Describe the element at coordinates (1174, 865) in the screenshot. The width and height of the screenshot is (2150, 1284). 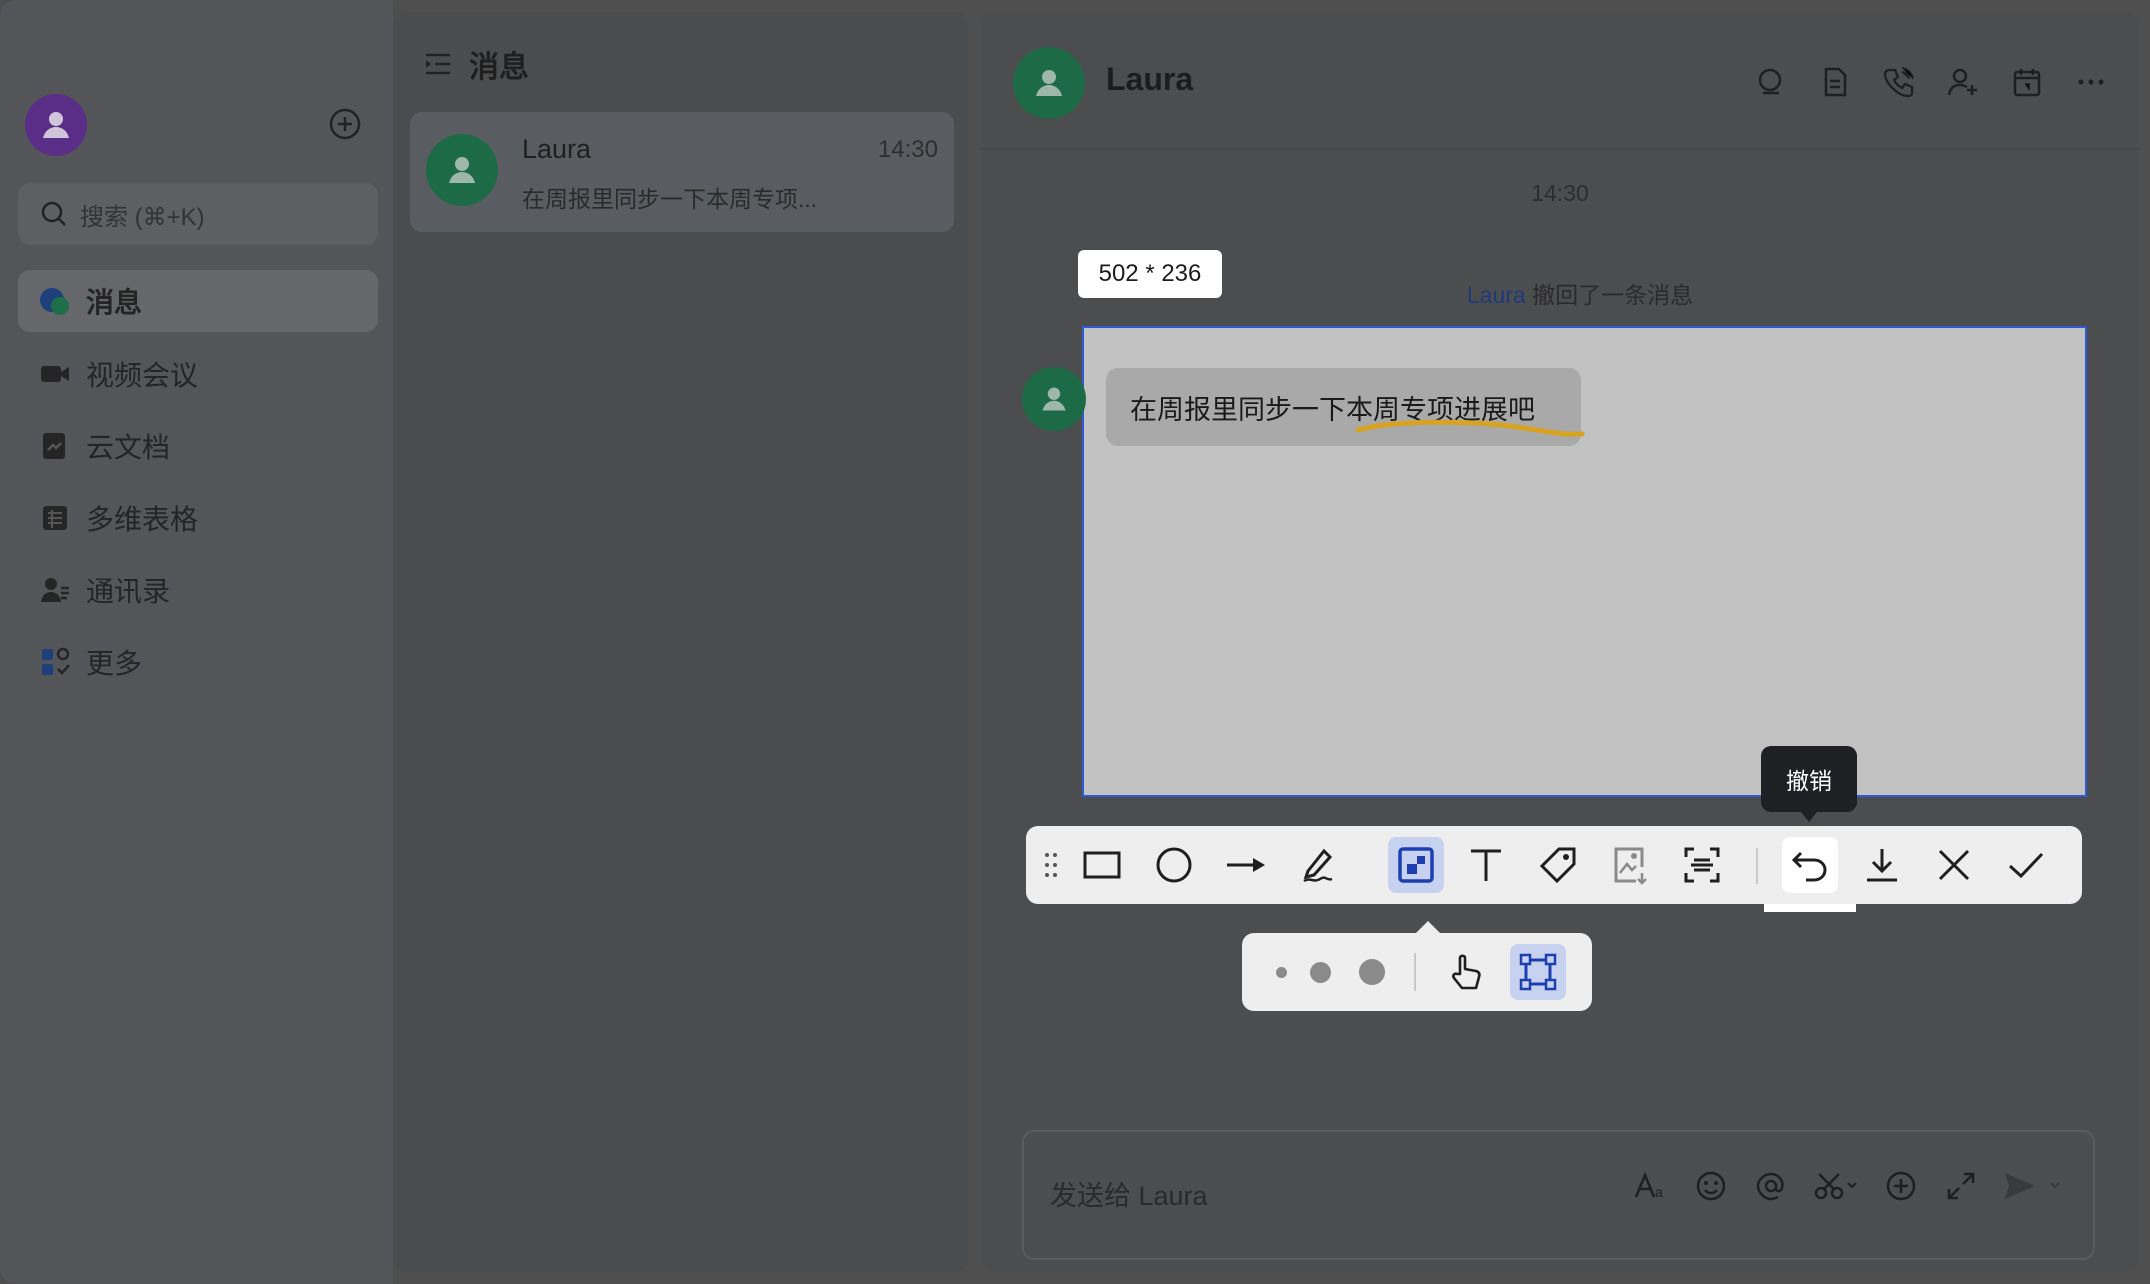
I see `ellipse-tool-icon` at that location.